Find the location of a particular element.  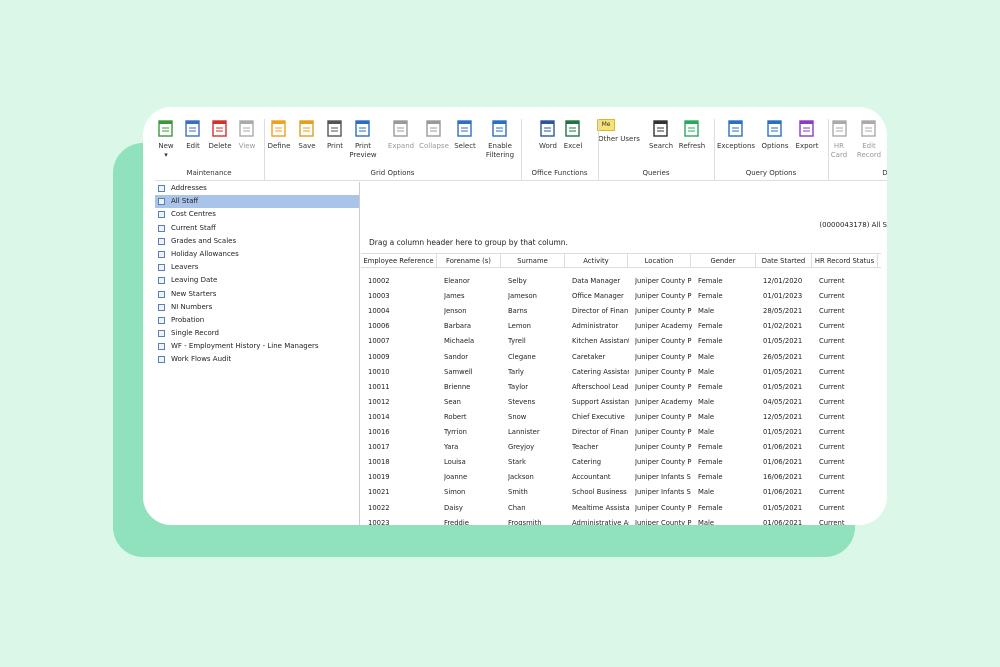

define-button: Define is located at coordinates (279, 135).